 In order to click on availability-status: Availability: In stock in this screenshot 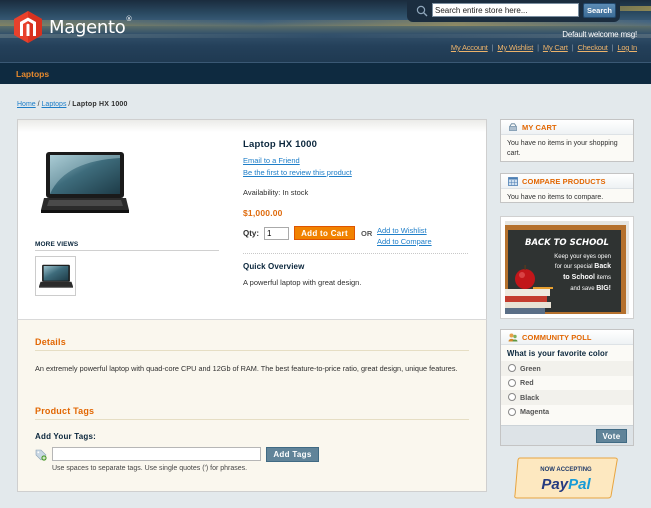, I will do `click(276, 192)`.